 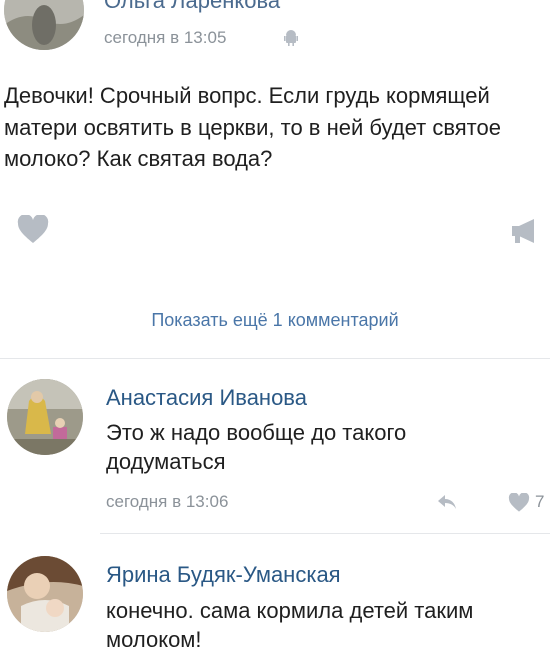 What do you see at coordinates (192, 7) in the screenshot?
I see `post-author-name: Ольга Ларенкова` at bounding box center [192, 7].